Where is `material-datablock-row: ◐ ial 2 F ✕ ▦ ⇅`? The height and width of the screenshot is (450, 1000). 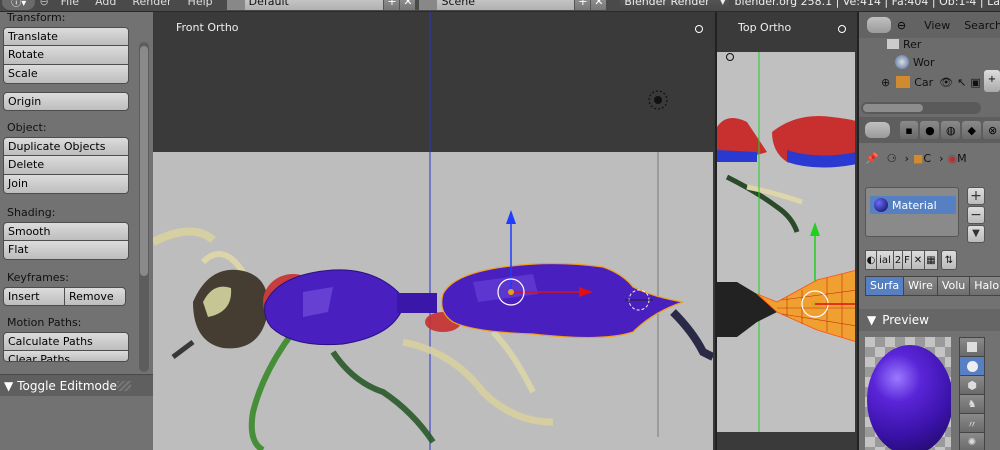
material-datablock-row: ◐ ial 2 F ✕ ▦ ⇅ is located at coordinates (911, 260).